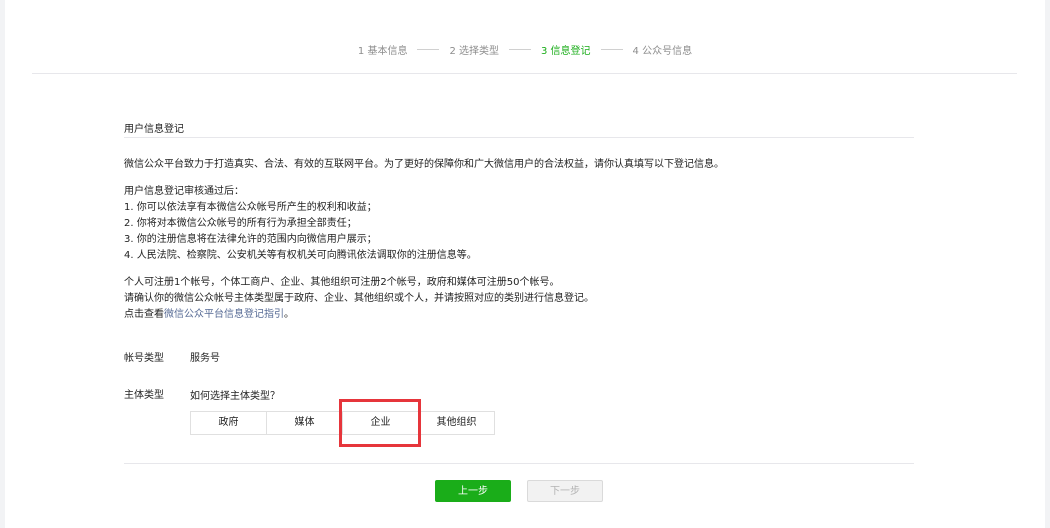 This screenshot has height=528, width=1050. I want to click on note-suffix: 。, so click(289, 314).